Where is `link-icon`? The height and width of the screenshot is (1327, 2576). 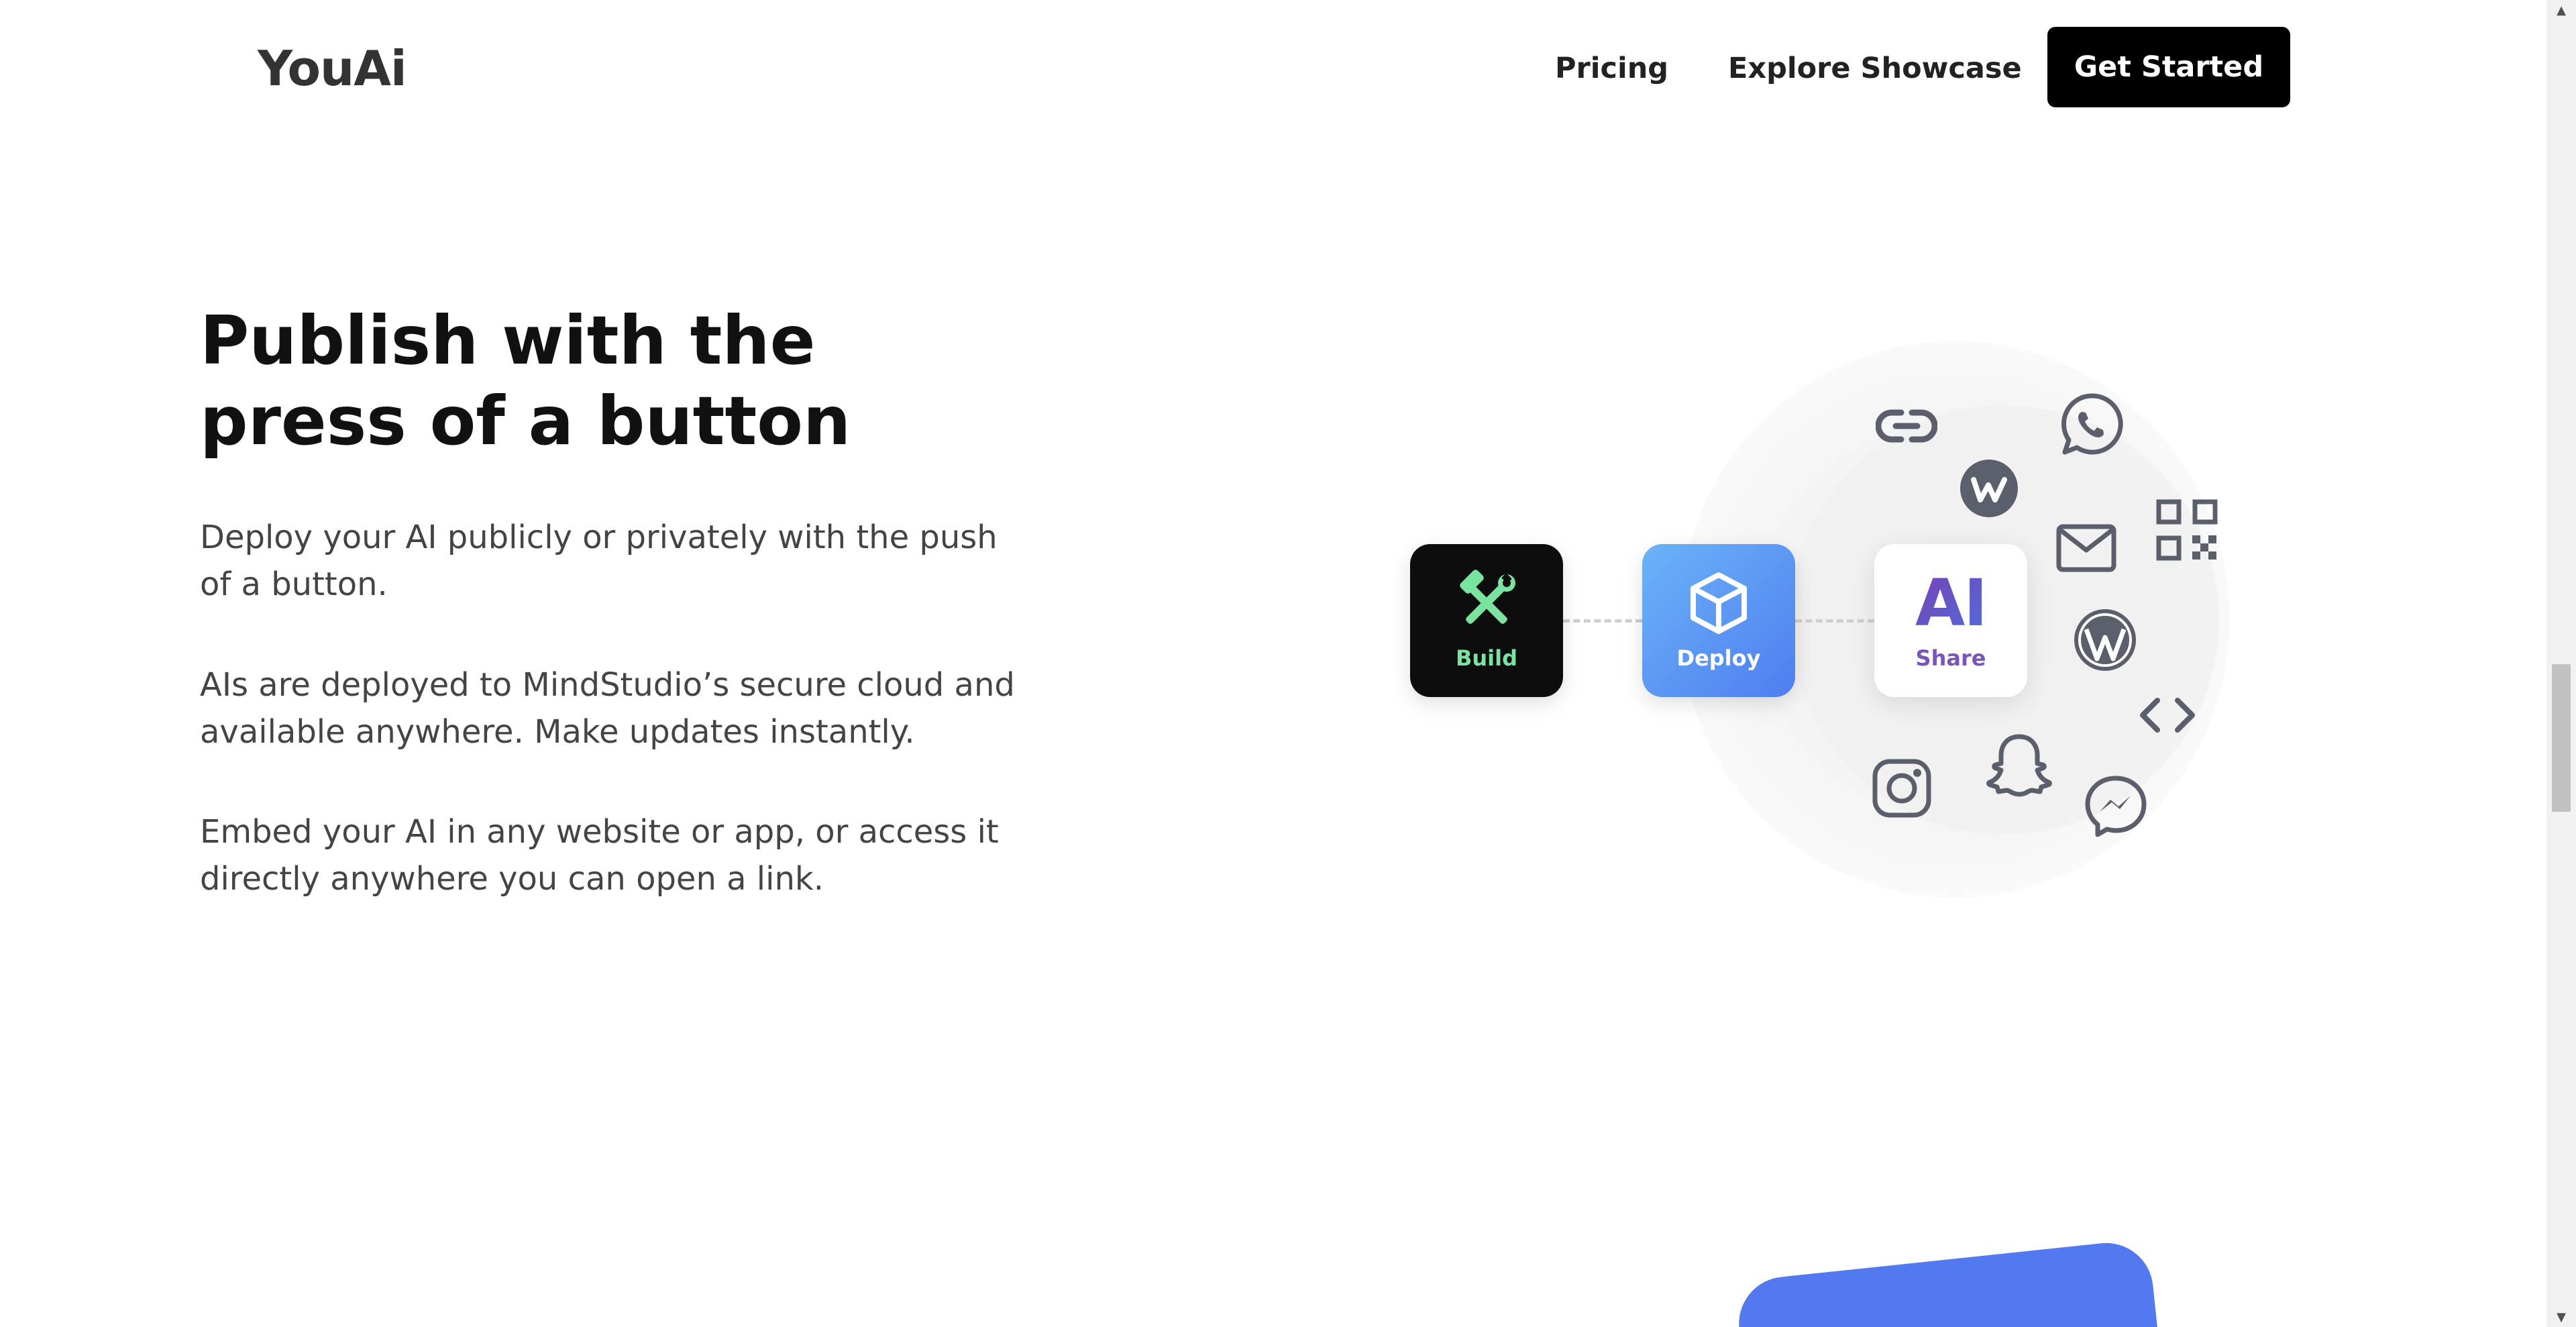 link-icon is located at coordinates (1906, 426).